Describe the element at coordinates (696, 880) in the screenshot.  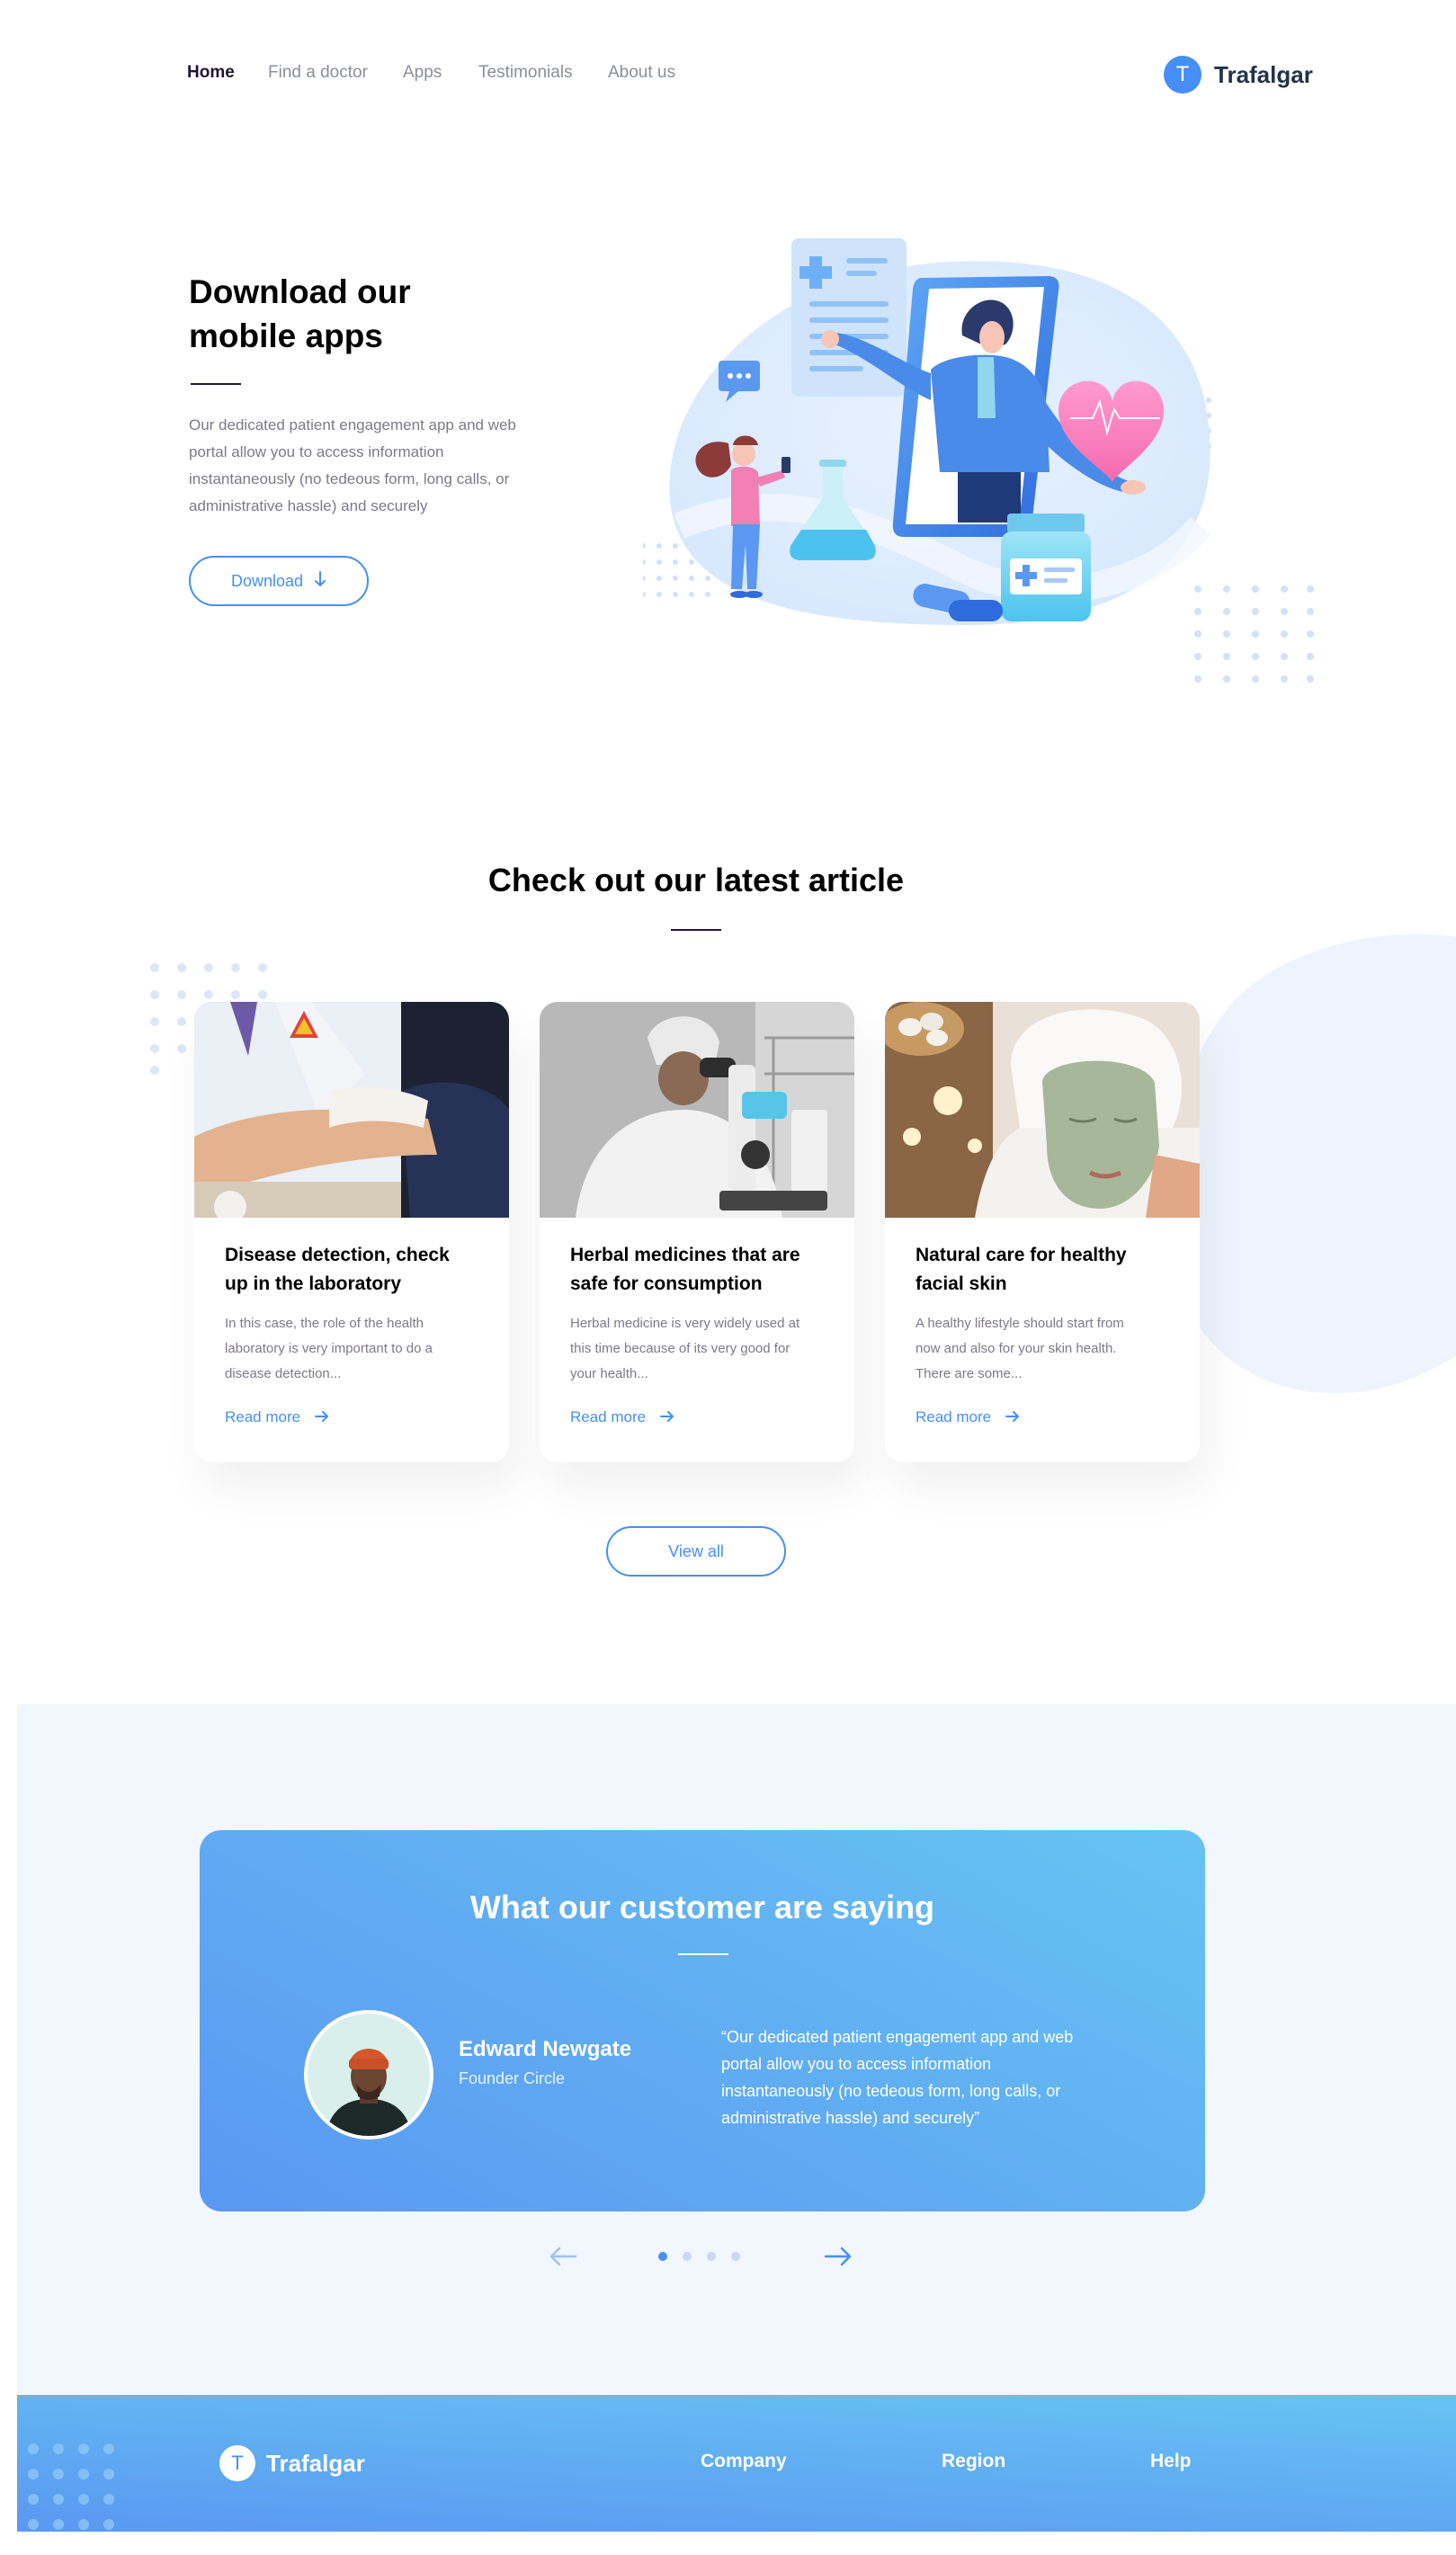
I see `articles-title: Check out our latest article` at that location.